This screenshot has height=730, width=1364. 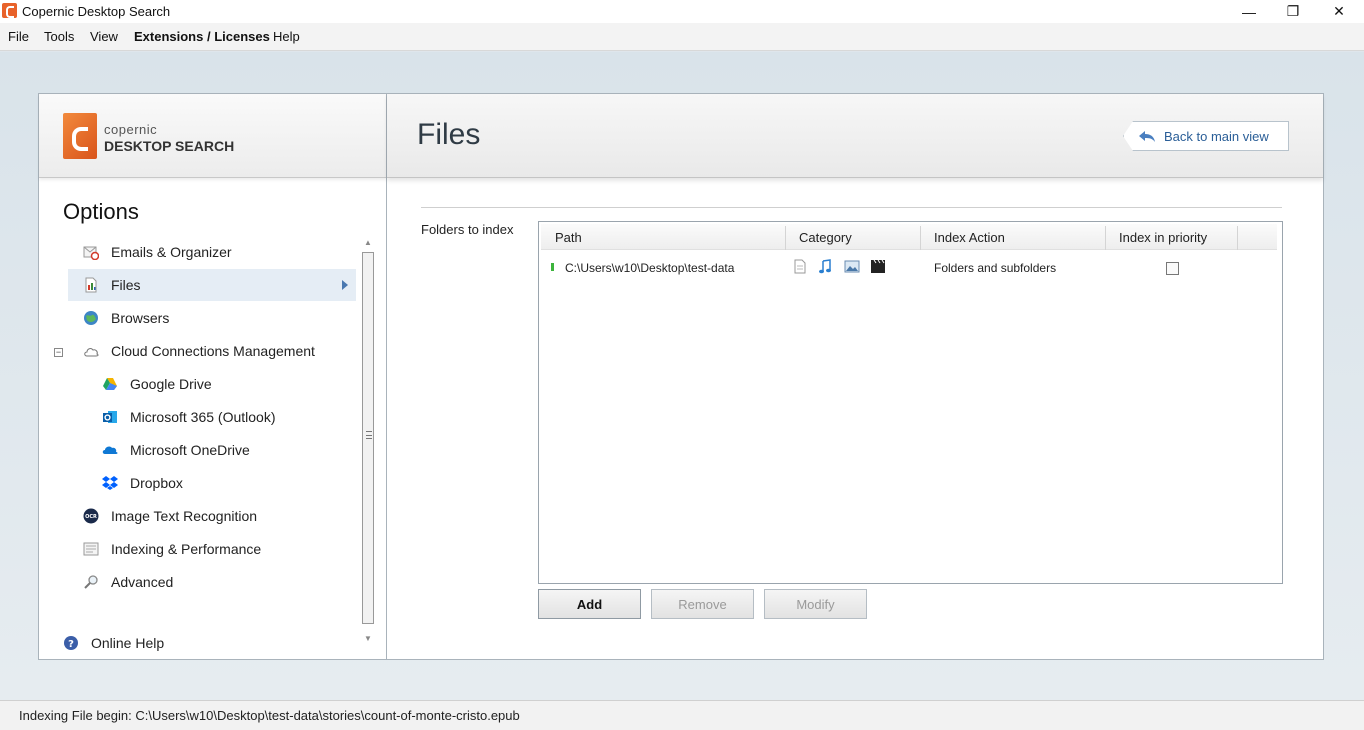 What do you see at coordinates (219, 318) in the screenshot?
I see `nav-item-browsers: Browsers` at bounding box center [219, 318].